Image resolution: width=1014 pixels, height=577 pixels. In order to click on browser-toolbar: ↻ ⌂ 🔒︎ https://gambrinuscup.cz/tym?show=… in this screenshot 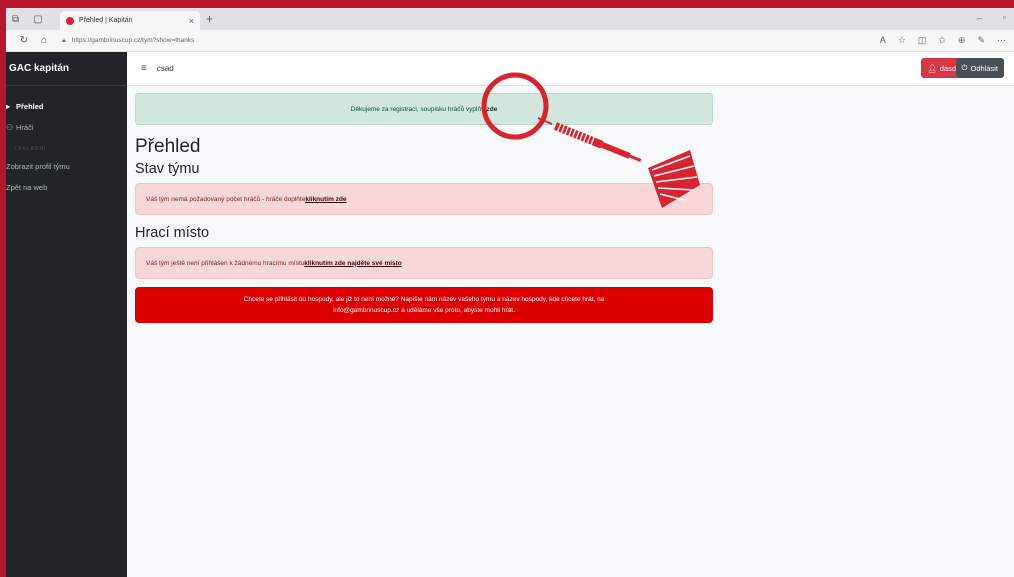, I will do `click(510, 41)`.